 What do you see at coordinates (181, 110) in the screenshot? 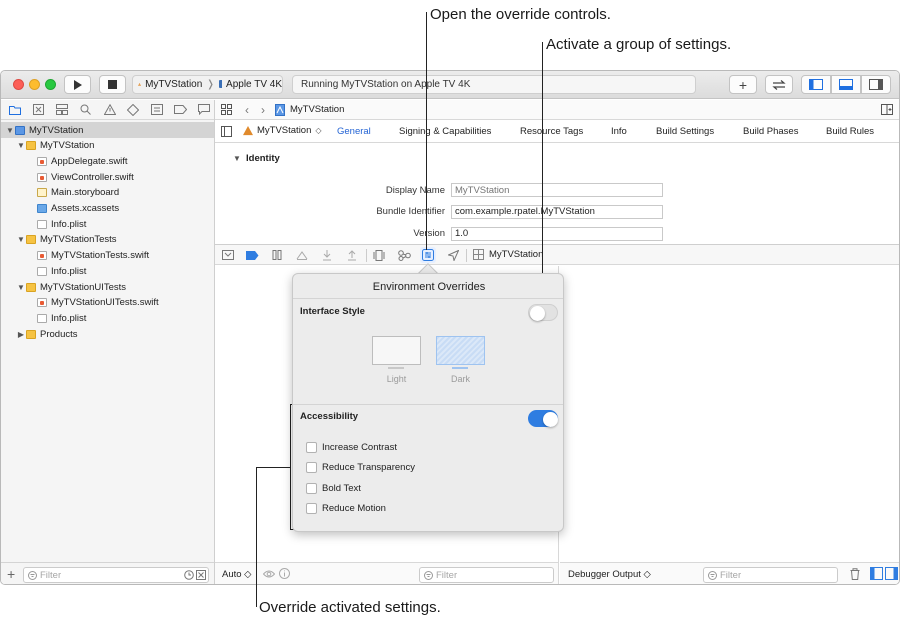
I see `breakpoint-icon` at bounding box center [181, 110].